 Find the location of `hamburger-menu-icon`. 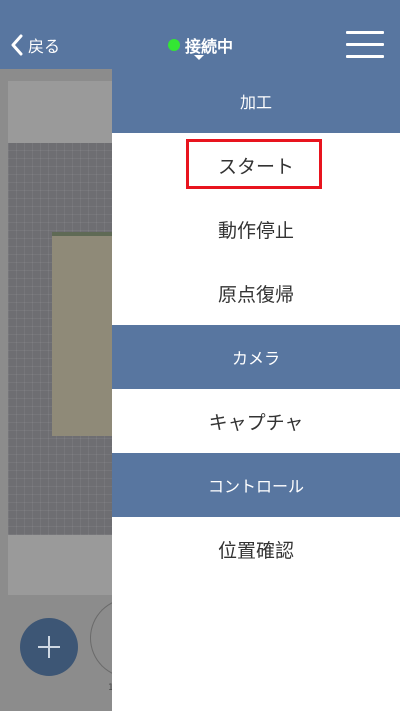

hamburger-menu-icon is located at coordinates (365, 45).